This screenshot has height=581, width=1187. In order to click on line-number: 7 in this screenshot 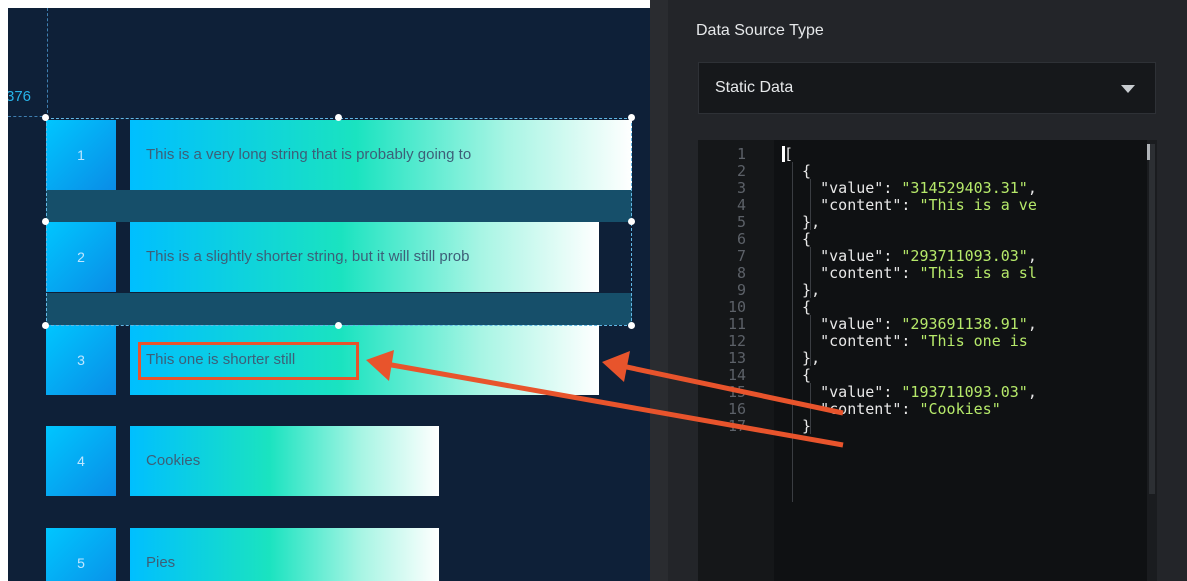, I will do `click(741, 256)`.